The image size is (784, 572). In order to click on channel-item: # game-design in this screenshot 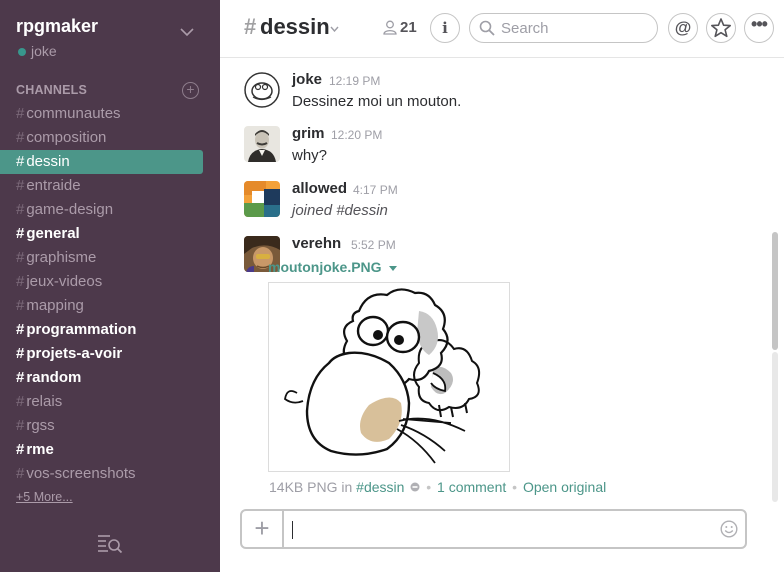, I will do `click(110, 210)`.